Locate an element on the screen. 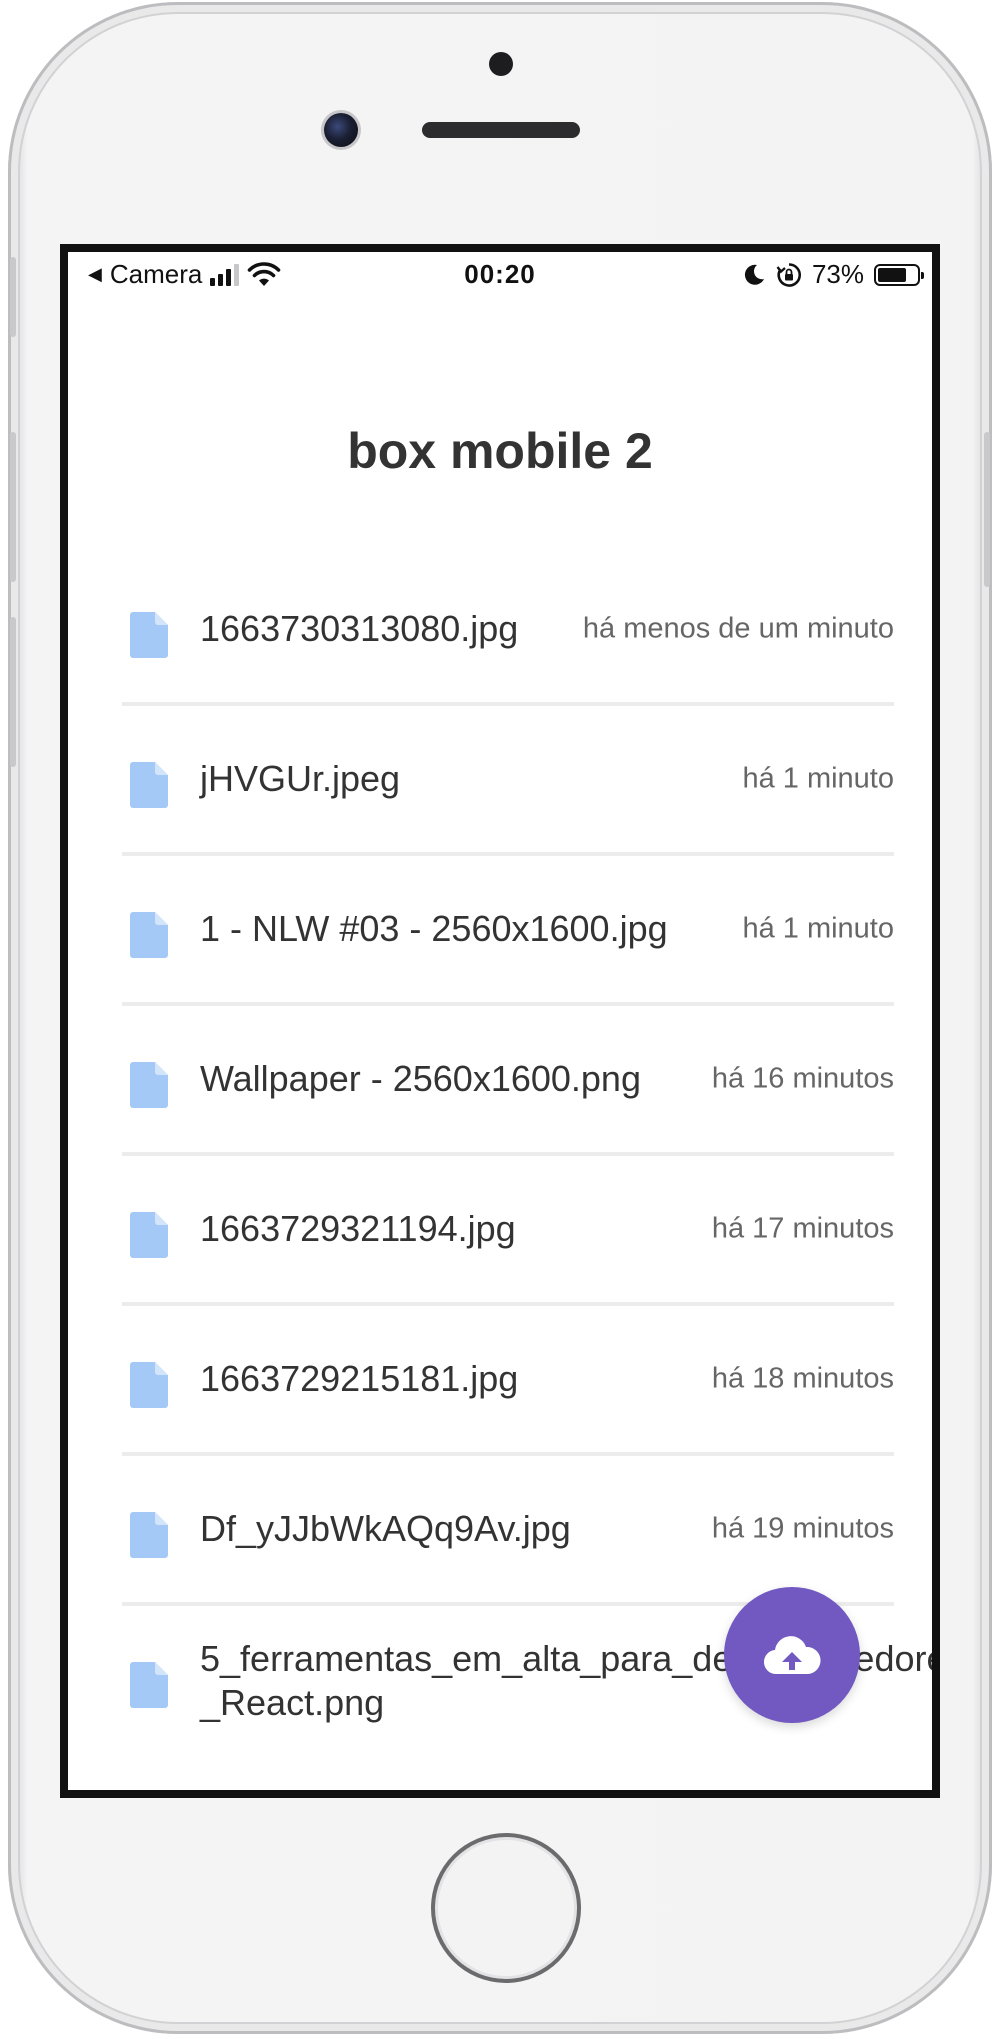 This screenshot has width=1000, height=2039. file-name: 1663729321194.jpg is located at coordinates (358, 1228).